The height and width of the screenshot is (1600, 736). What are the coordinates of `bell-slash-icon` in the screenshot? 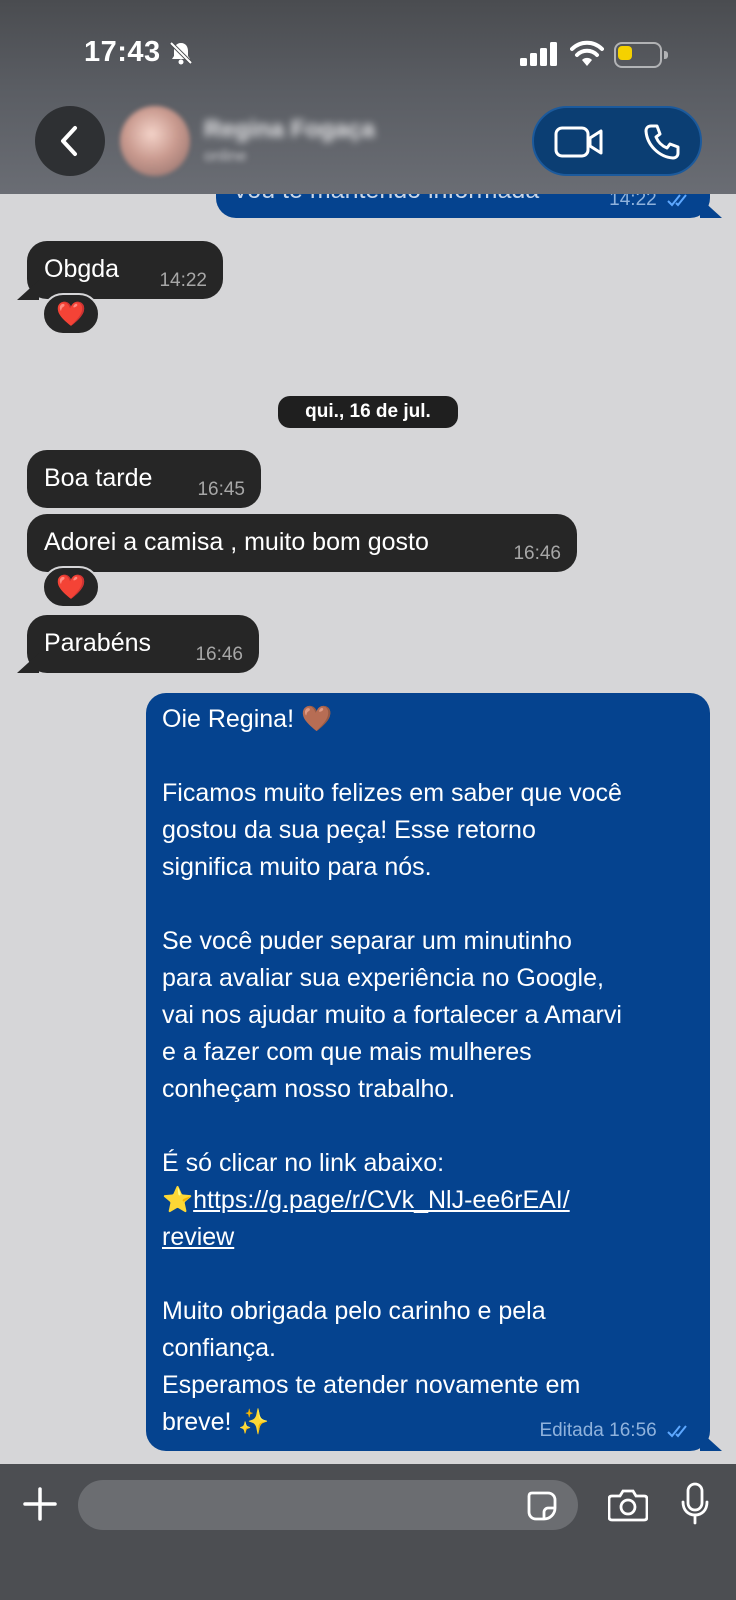 It's located at (181, 53).